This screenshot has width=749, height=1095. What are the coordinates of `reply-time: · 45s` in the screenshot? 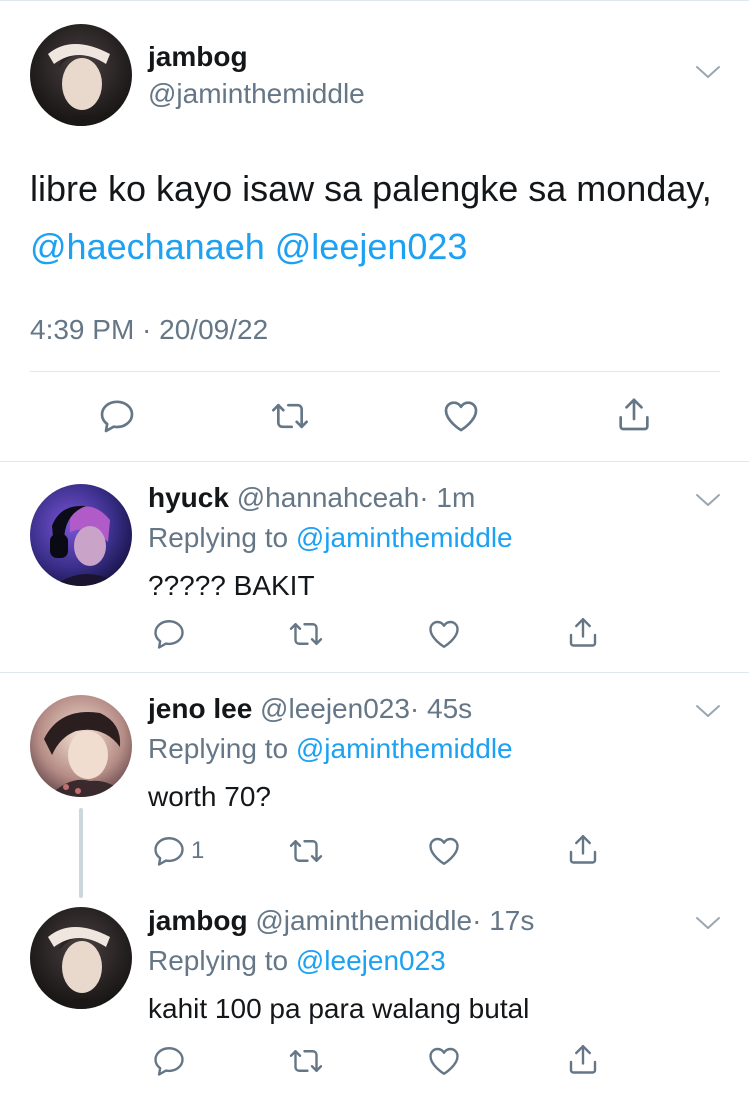 It's located at (441, 708).